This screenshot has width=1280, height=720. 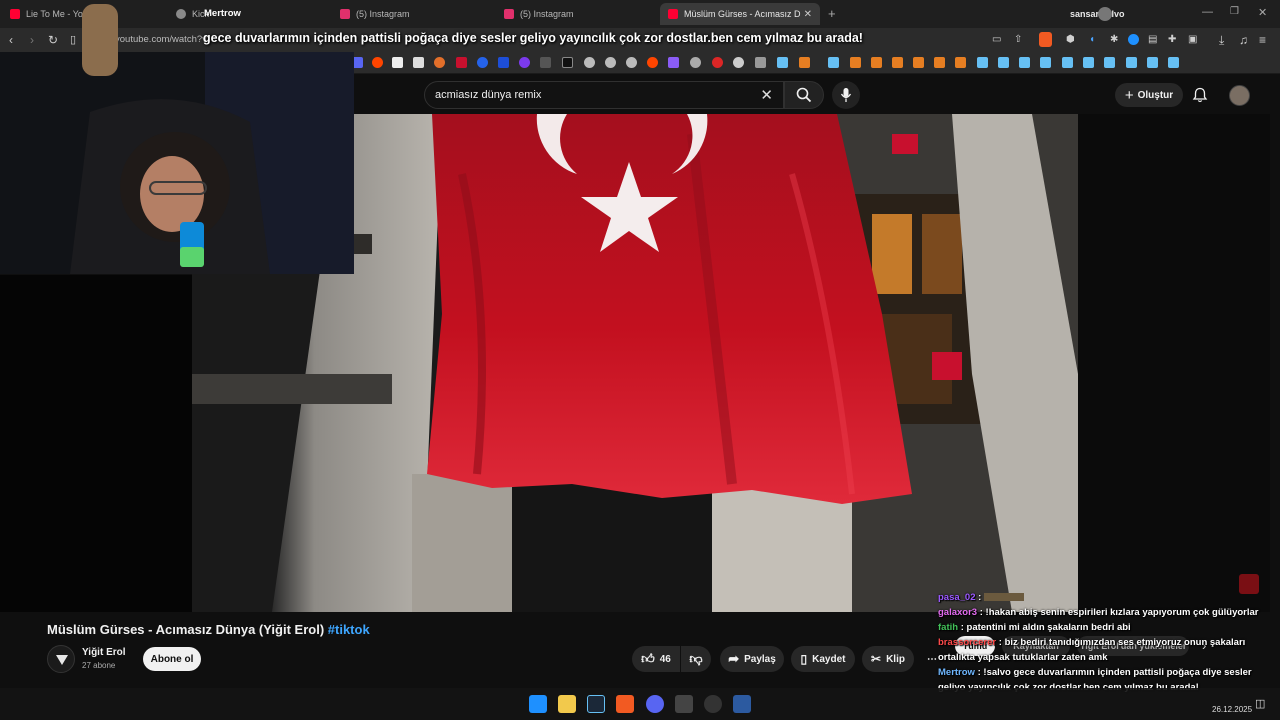 I want to click on close-tab-icon: ✕, so click(x=808, y=14).